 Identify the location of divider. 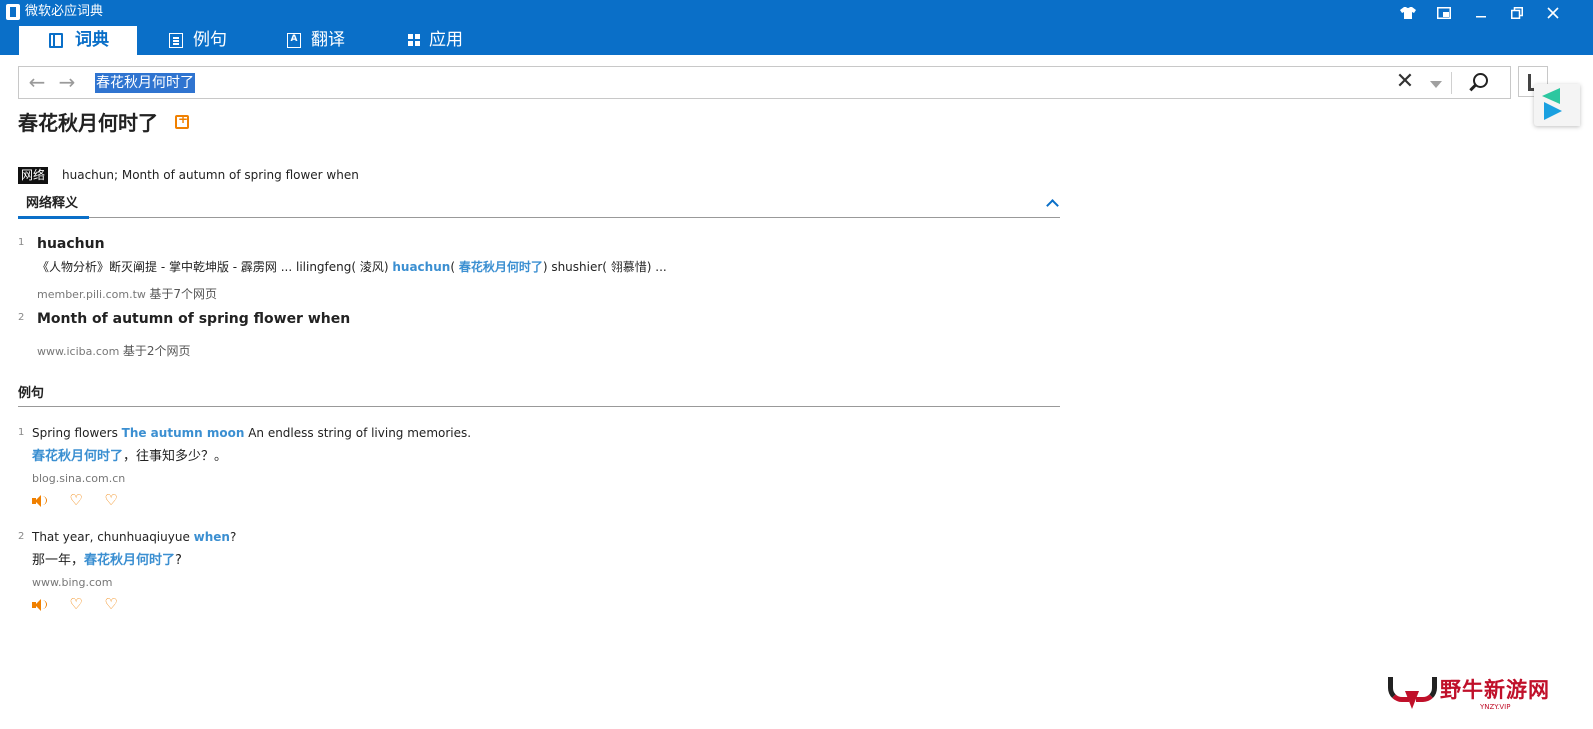
(1451, 83).